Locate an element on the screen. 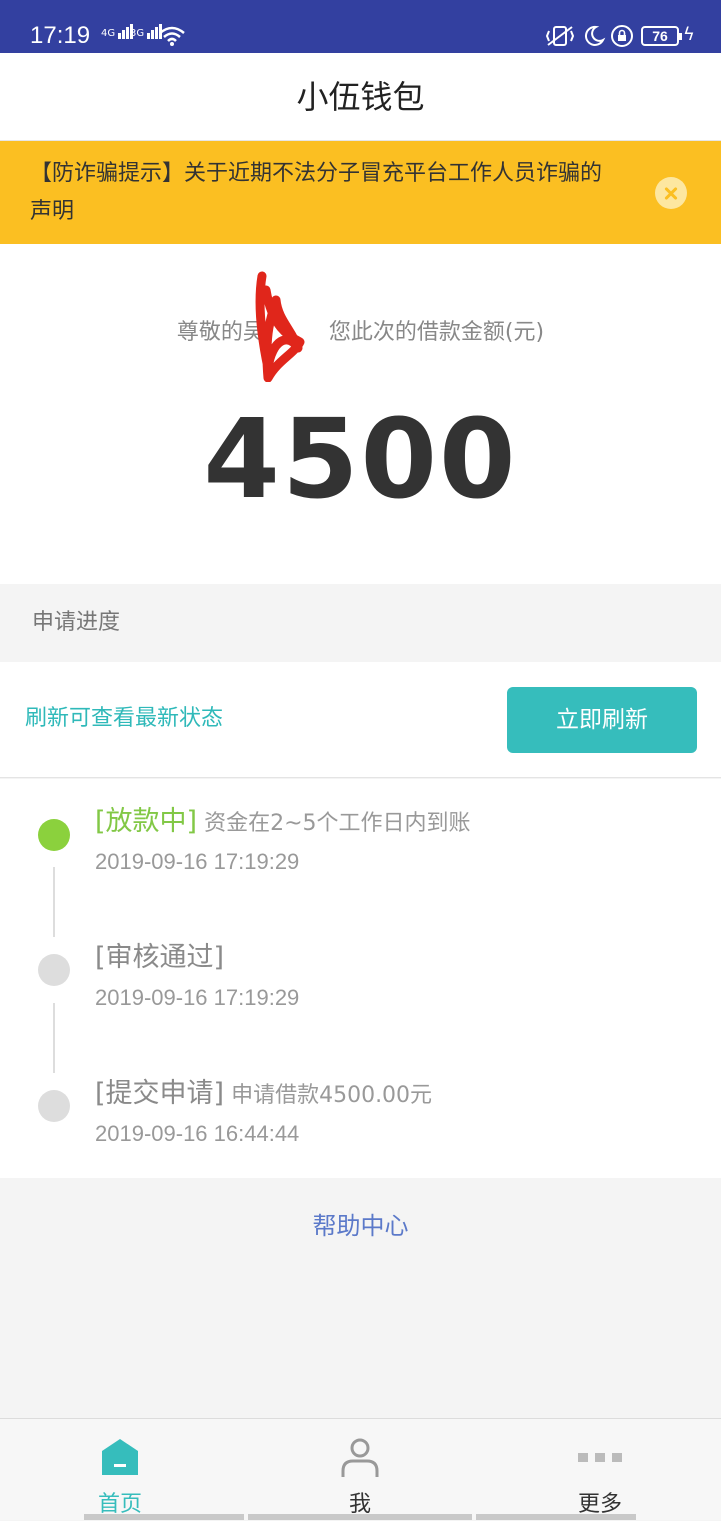 This screenshot has width=721, height=1521. timeline-step-3: [提交申请] 申请借款4500.00元 is located at coordinates (263, 1095).